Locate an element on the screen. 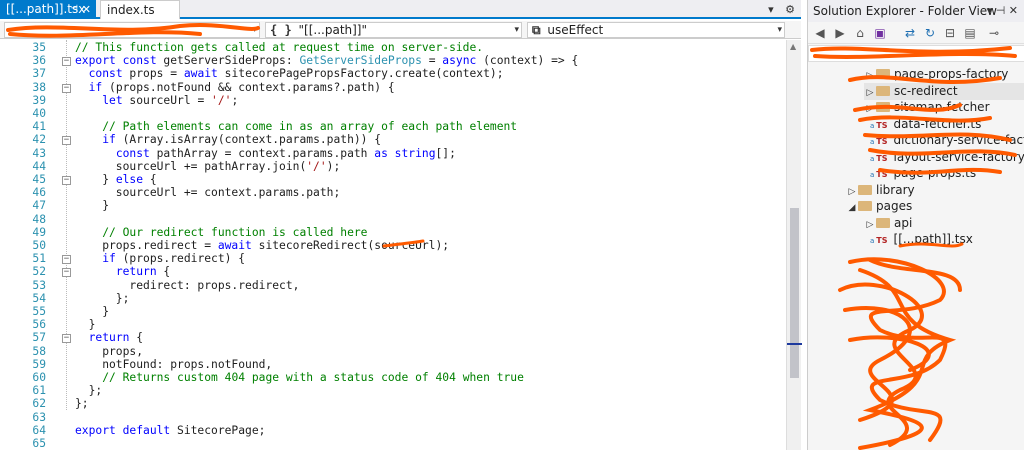 This screenshot has width=1024, height=450. line-number: 65 is located at coordinates (39, 443).